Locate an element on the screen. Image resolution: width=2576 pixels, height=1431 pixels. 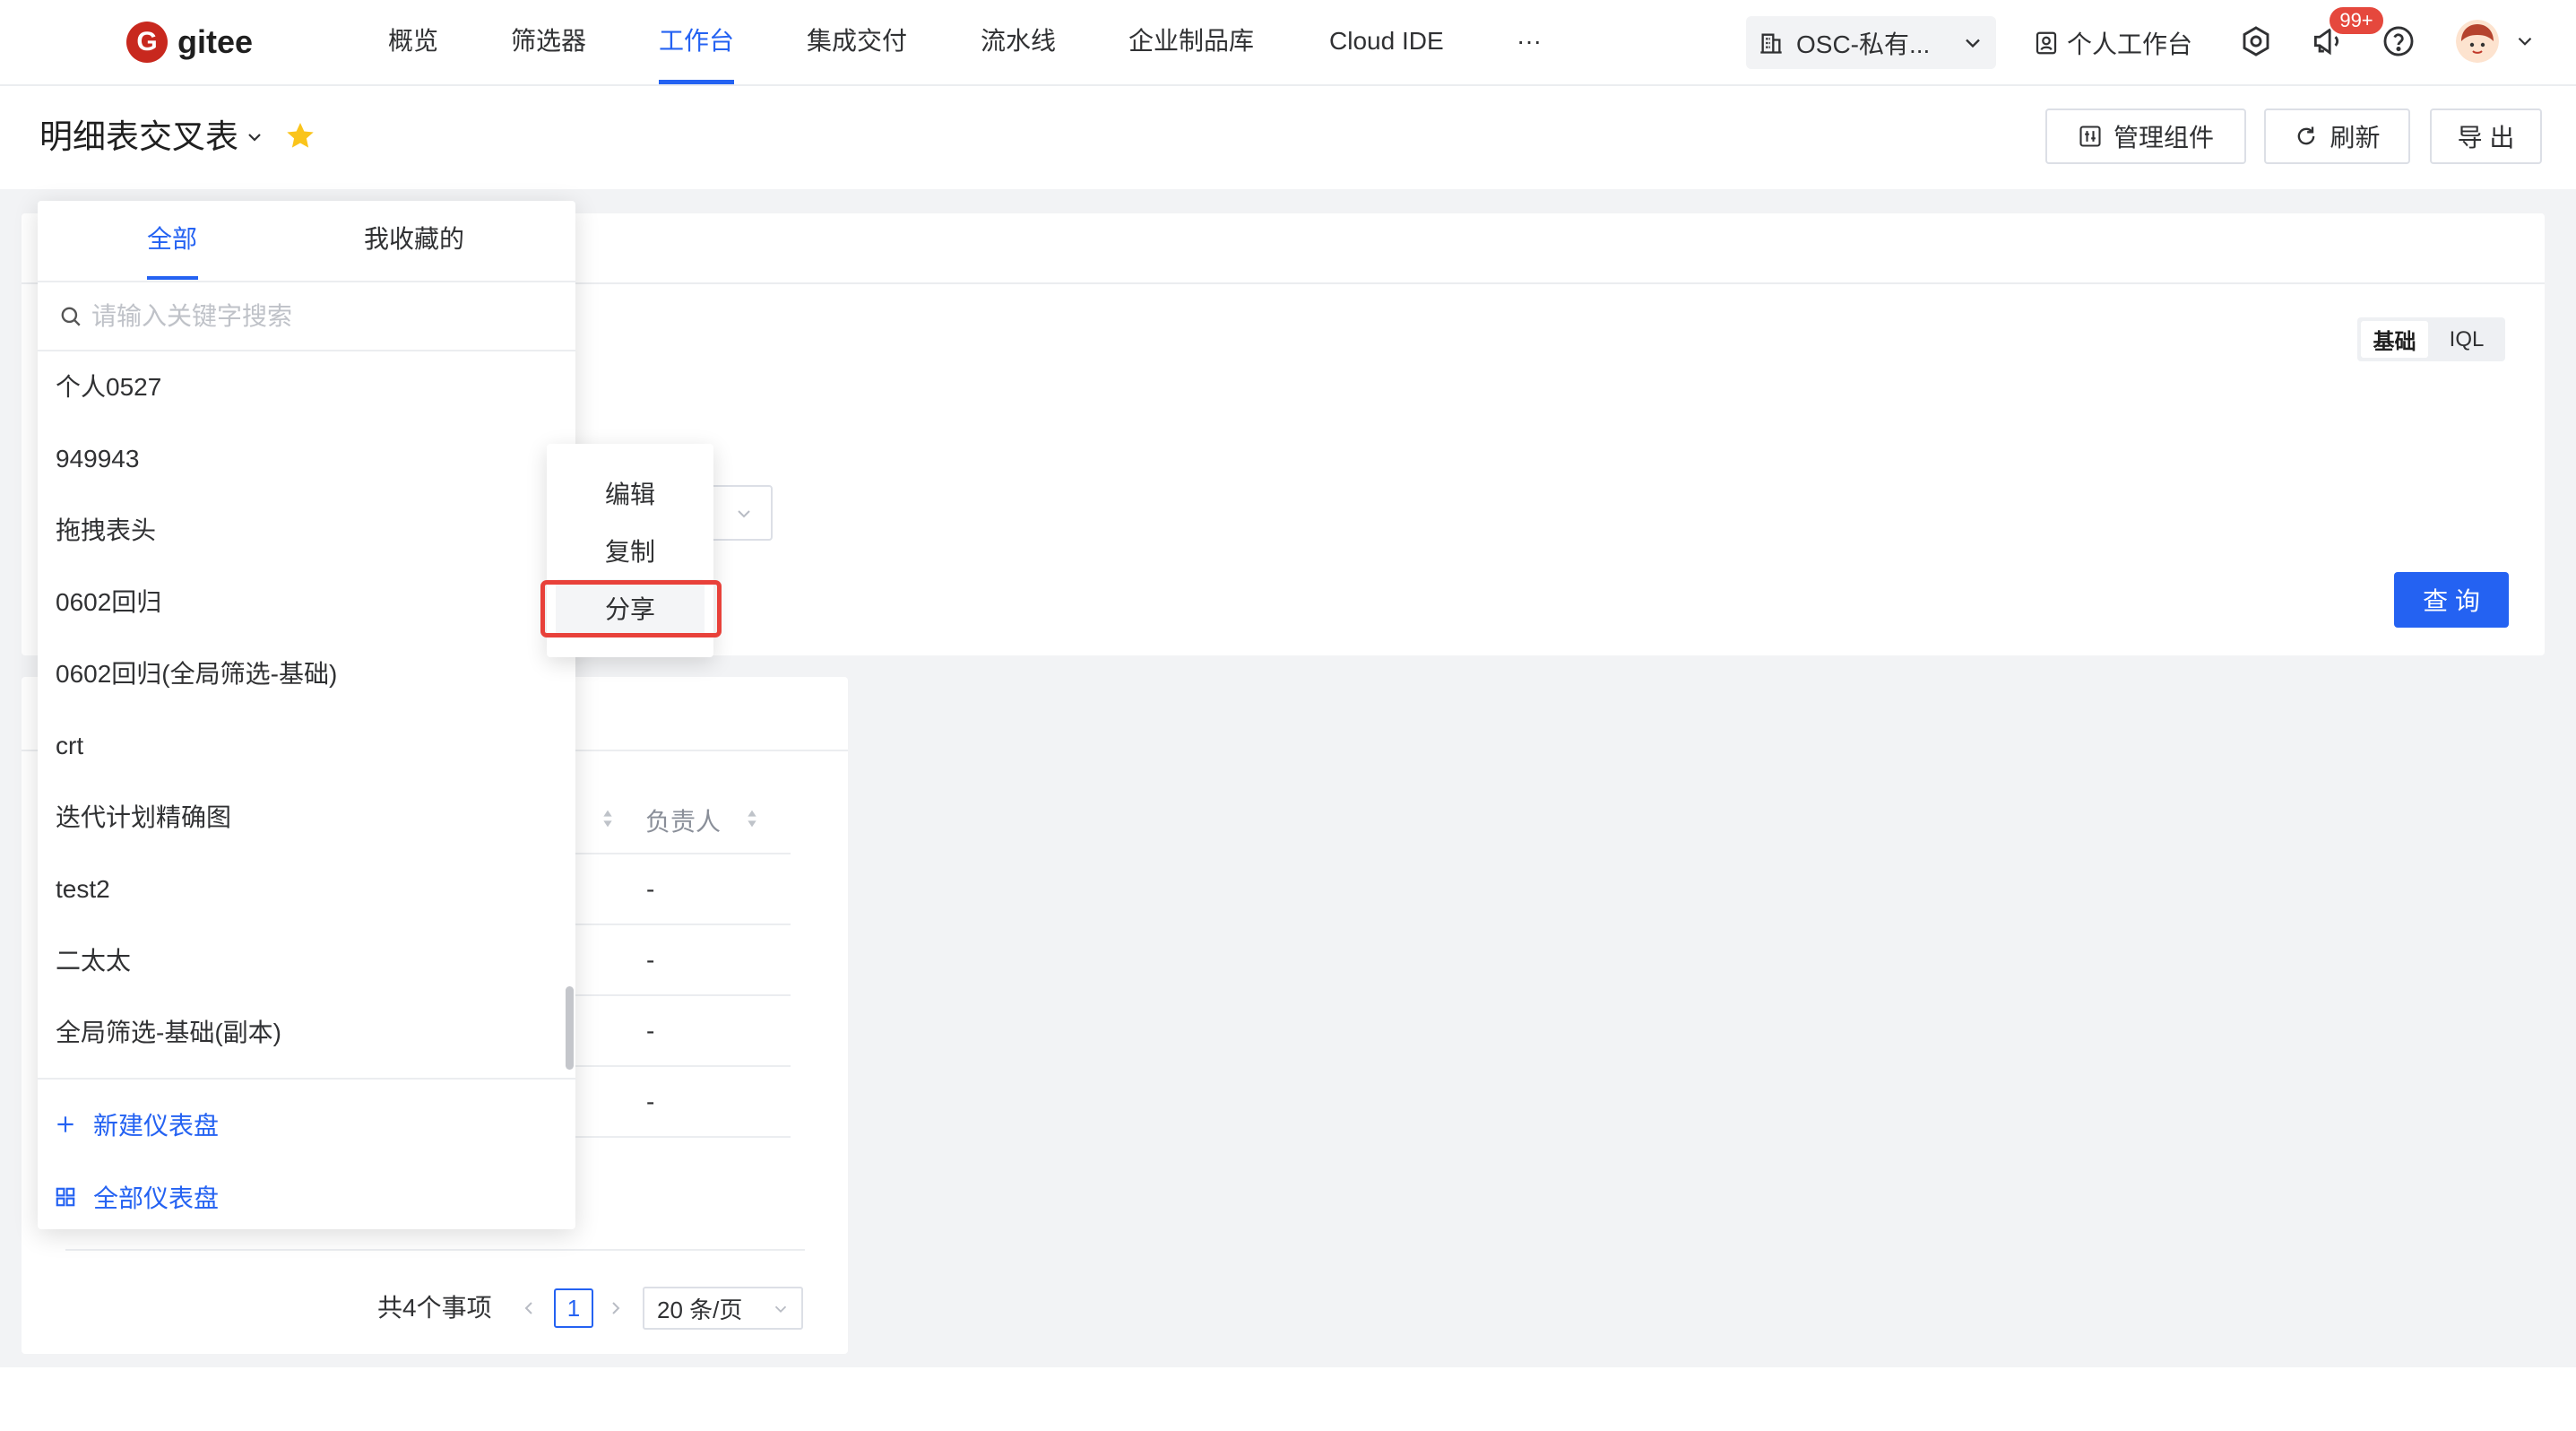
list-item: 迭代计划精确图 is located at coordinates (306, 818).